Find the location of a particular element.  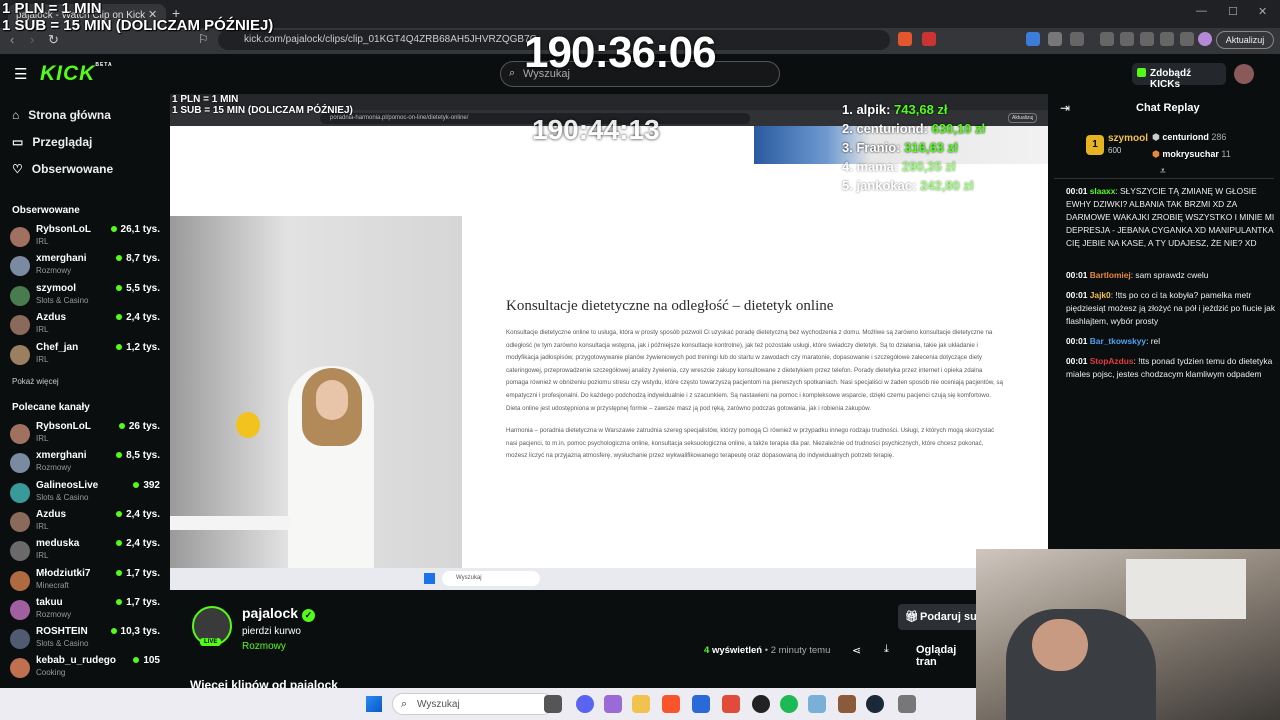

menu-icon: ☰ is located at coordinates (20, 74).